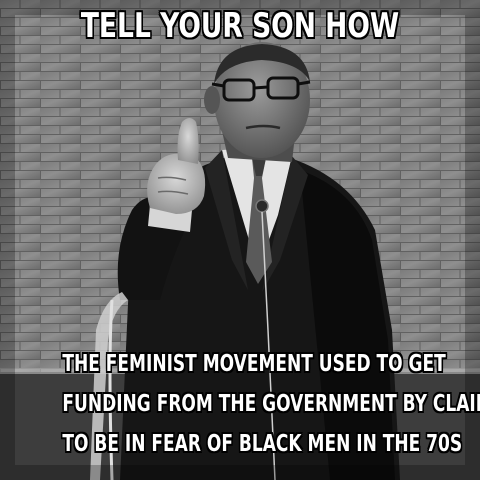 The width and height of the screenshot is (480, 480). Describe the element at coordinates (240, 26) in the screenshot. I see `meme-top-caption: TELL YOUR SON HOW` at that location.